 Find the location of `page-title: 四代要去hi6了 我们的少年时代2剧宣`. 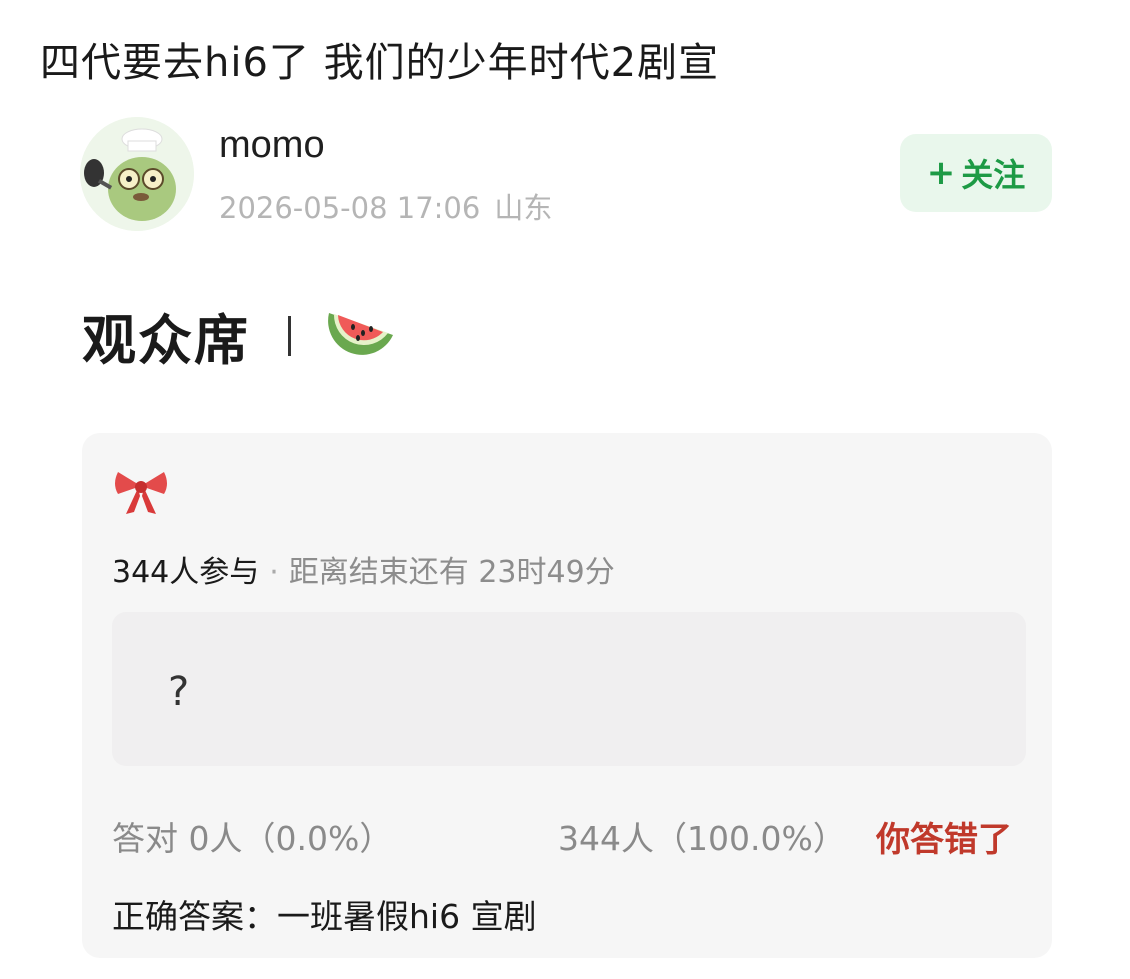

page-title: 四代要去hi6了 我们的少年时代2剧宣 is located at coordinates (380, 63).